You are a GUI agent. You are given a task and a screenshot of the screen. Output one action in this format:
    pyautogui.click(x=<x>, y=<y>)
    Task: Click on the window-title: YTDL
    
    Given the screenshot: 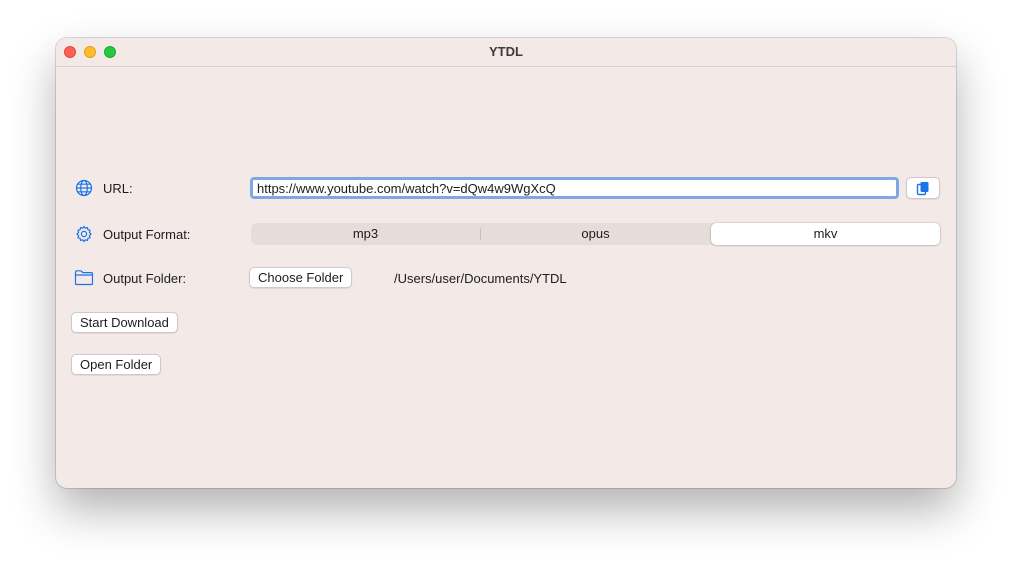 What is the action you would take?
    pyautogui.click(x=506, y=51)
    